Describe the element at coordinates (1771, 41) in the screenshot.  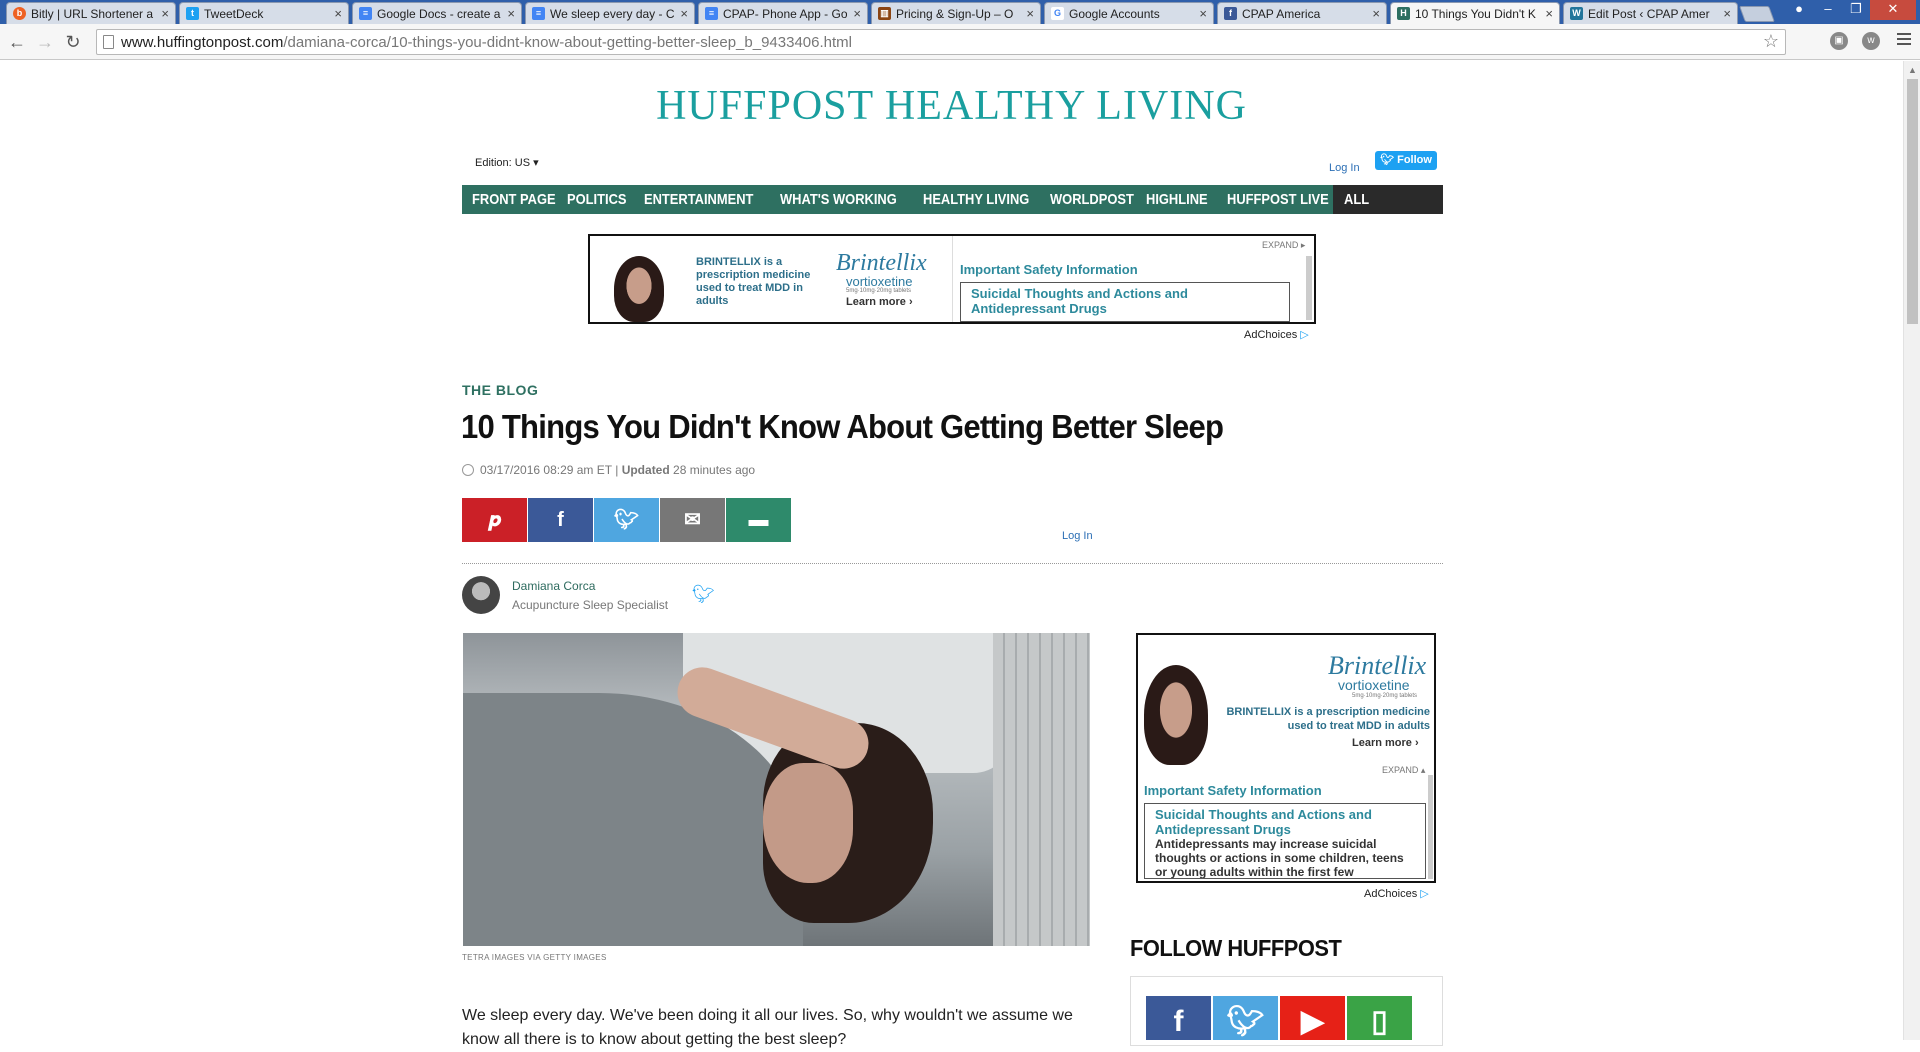
I see `bookmark-star-icon: ☆` at that location.